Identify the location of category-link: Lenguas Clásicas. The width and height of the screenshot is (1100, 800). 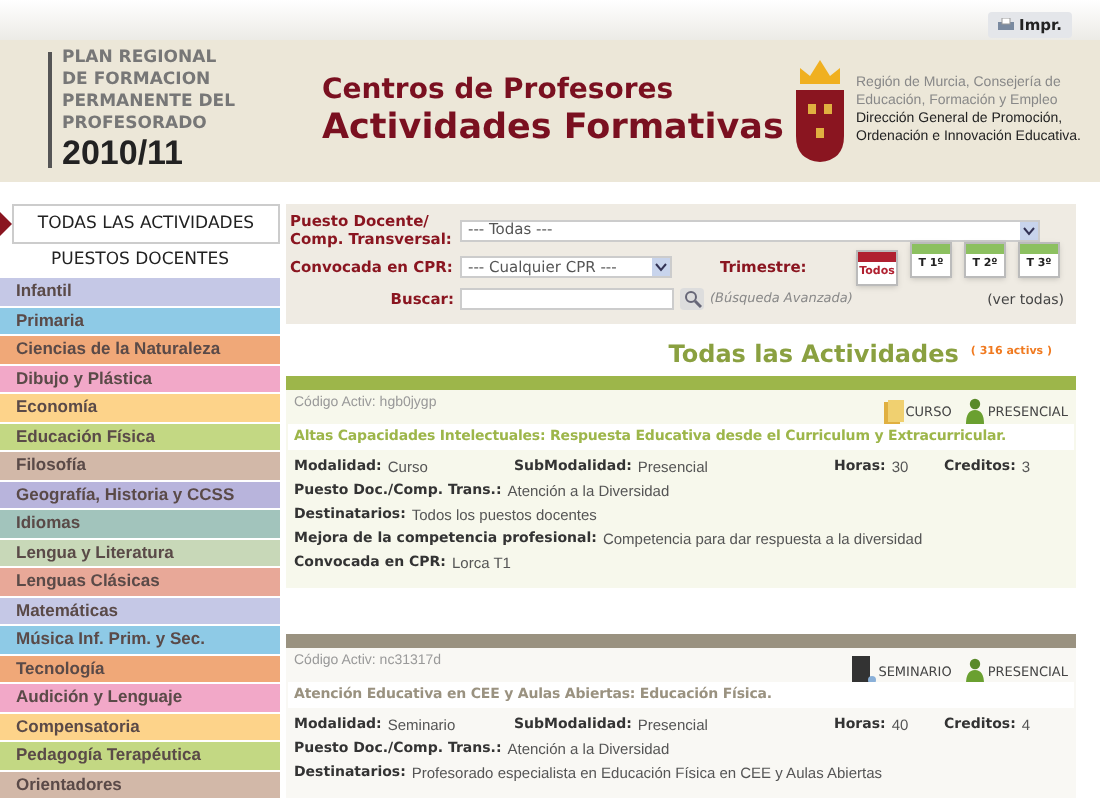
(140, 582).